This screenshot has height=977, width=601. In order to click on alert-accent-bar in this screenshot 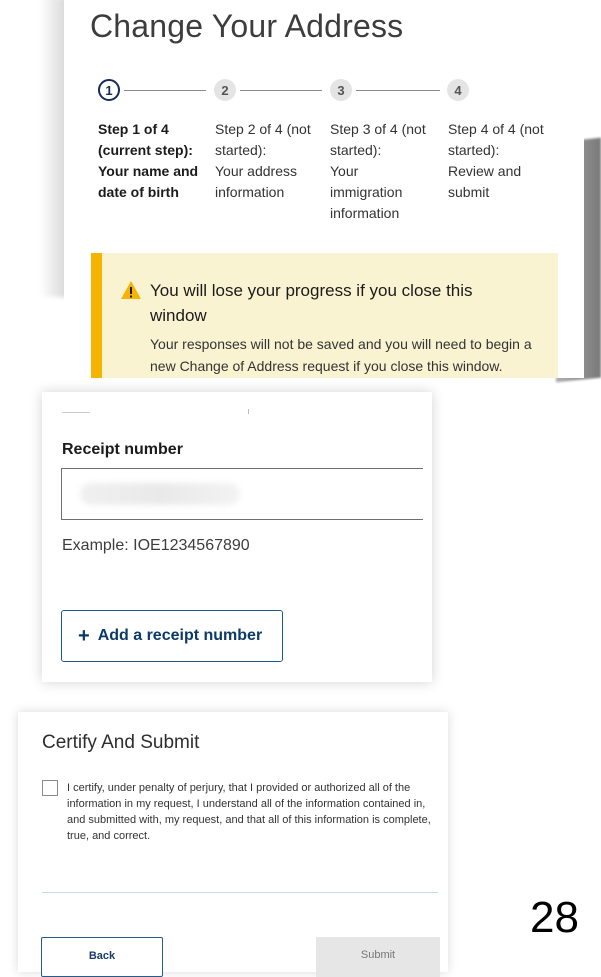, I will do `click(96, 315)`.